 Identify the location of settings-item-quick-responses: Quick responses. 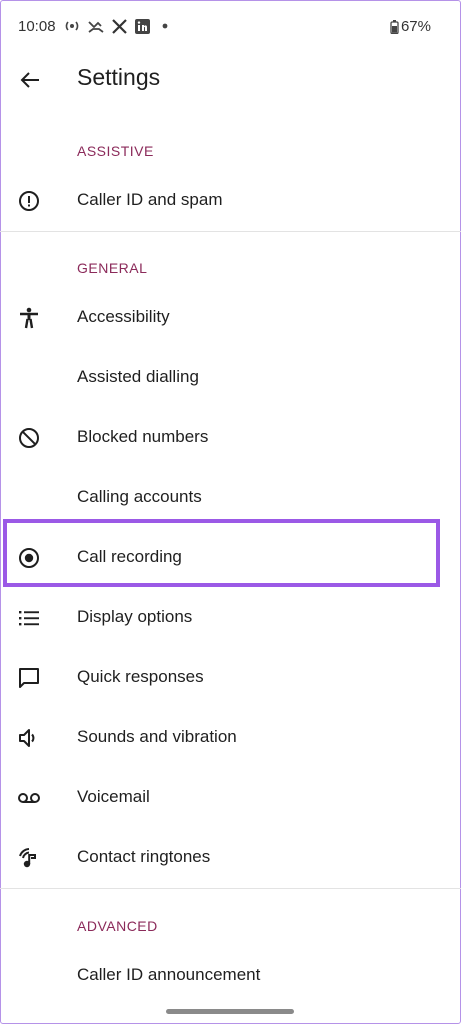
(230, 678).